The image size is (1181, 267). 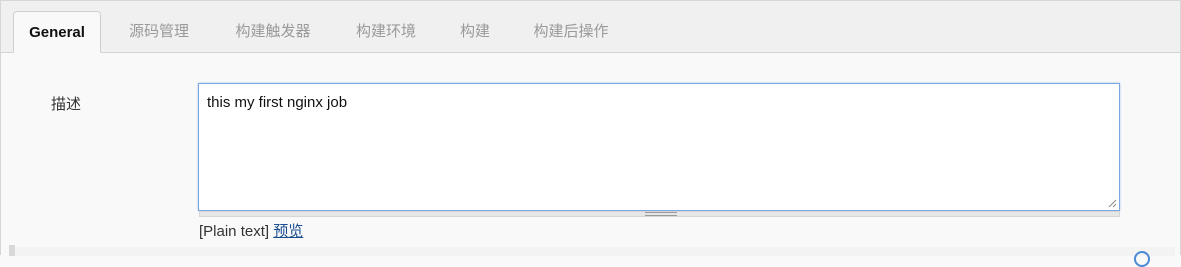 I want to click on tab-build-environment: 构建环境, so click(x=386, y=31).